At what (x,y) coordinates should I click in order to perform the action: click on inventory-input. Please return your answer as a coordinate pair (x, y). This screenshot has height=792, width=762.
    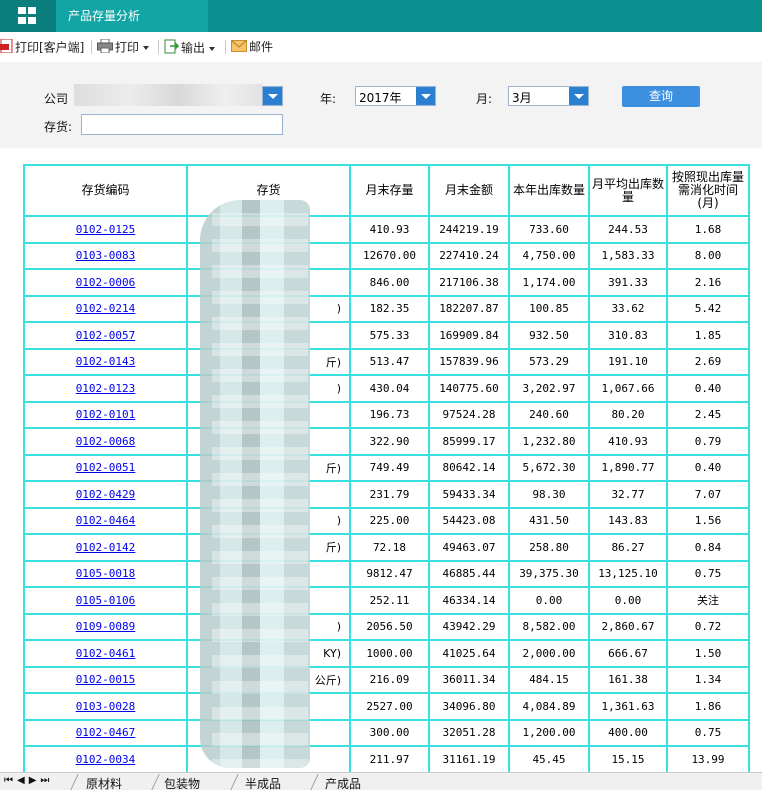
    Looking at the image, I should click on (182, 124).